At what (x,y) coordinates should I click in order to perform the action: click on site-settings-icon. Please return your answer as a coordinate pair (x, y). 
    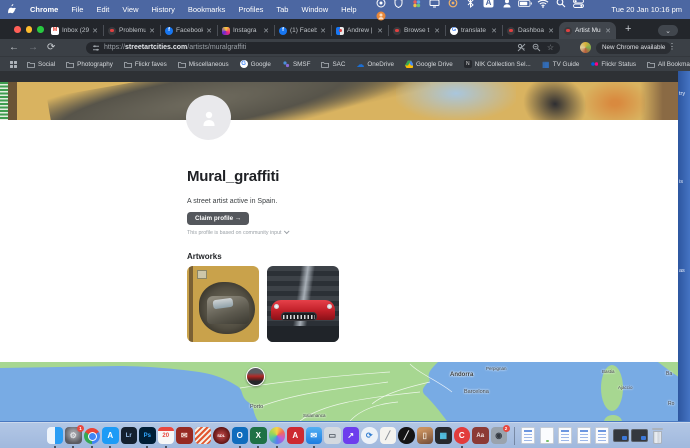
    Looking at the image, I should click on (96, 48).